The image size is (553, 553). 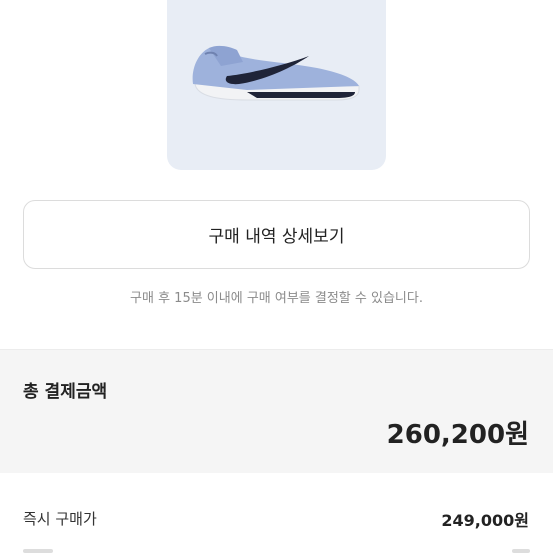 I want to click on product-image-card, so click(x=276, y=85).